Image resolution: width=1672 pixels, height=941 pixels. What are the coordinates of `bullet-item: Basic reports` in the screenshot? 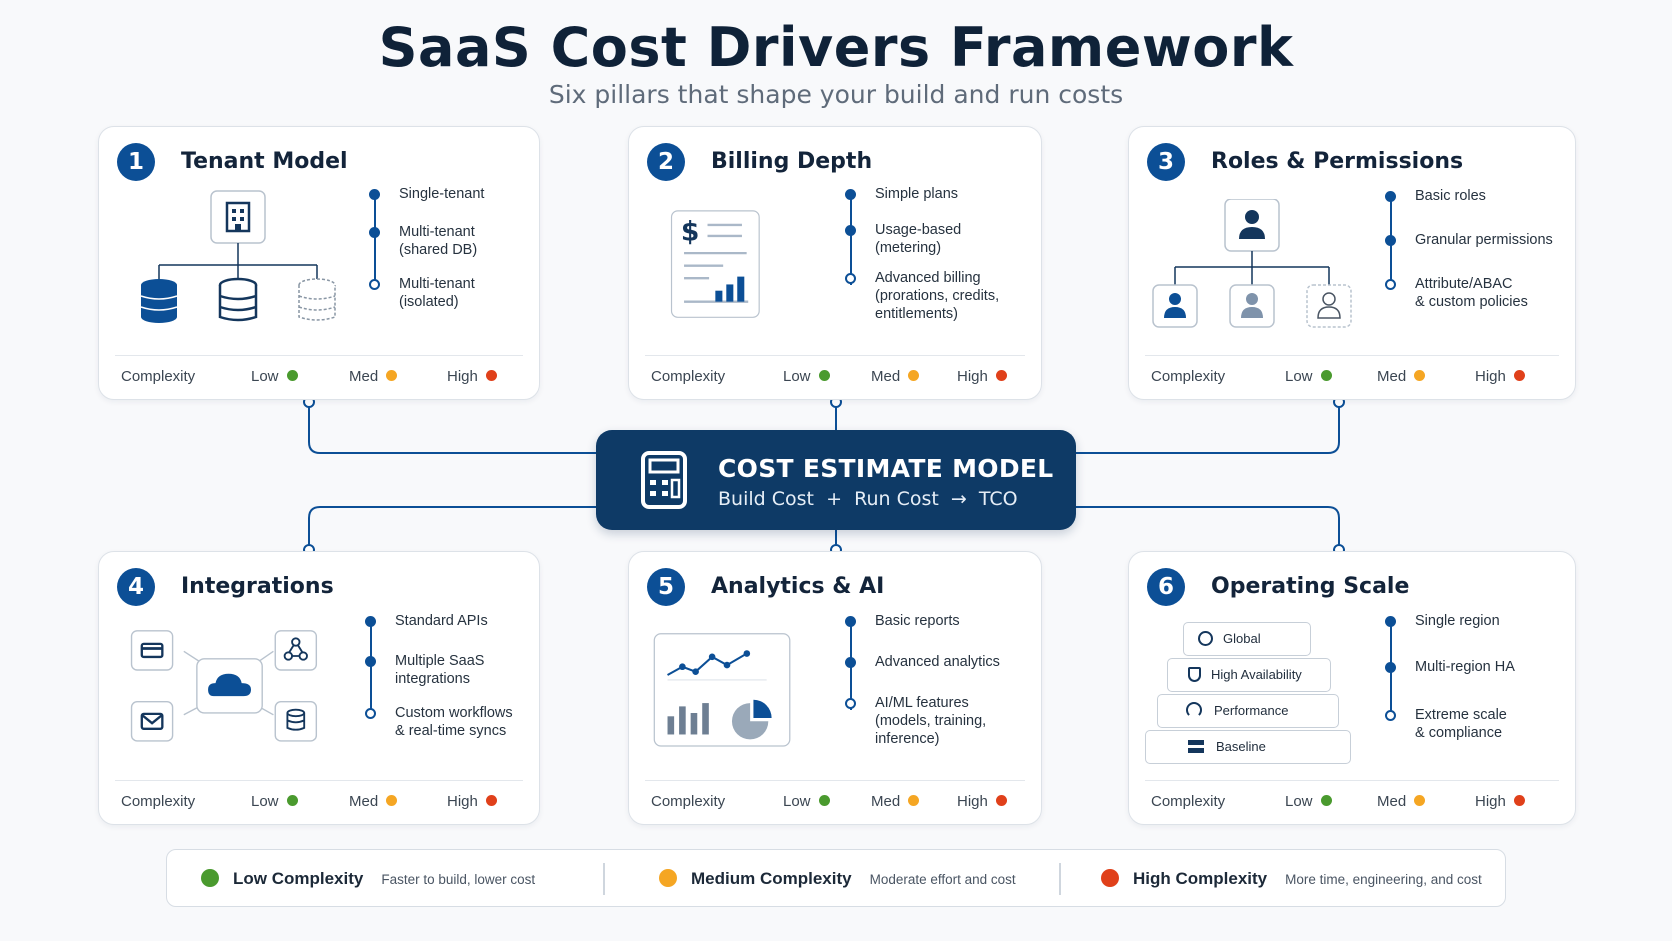 It's located at (902, 621).